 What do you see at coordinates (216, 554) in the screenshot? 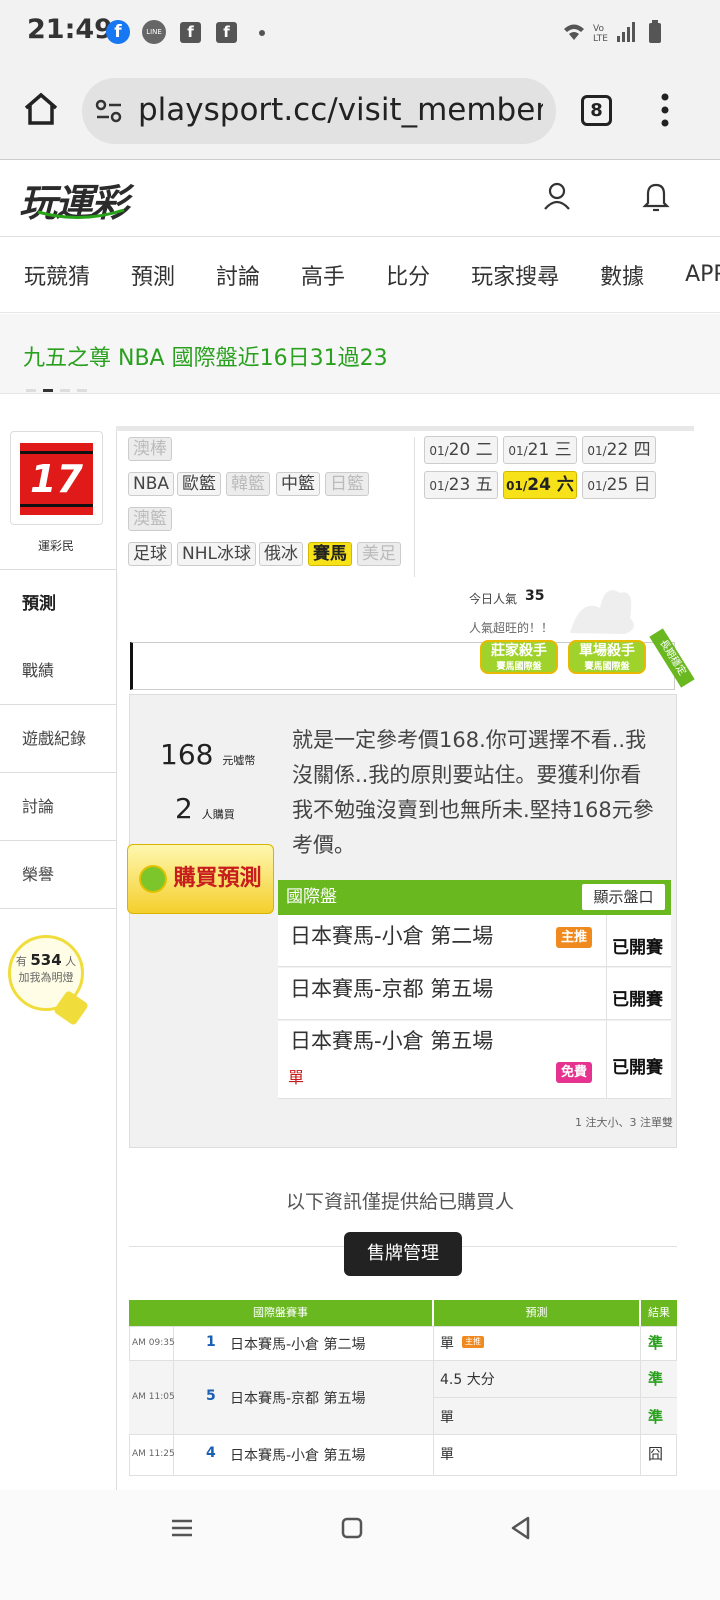
I see `sport-chip: NHL冰球` at bounding box center [216, 554].